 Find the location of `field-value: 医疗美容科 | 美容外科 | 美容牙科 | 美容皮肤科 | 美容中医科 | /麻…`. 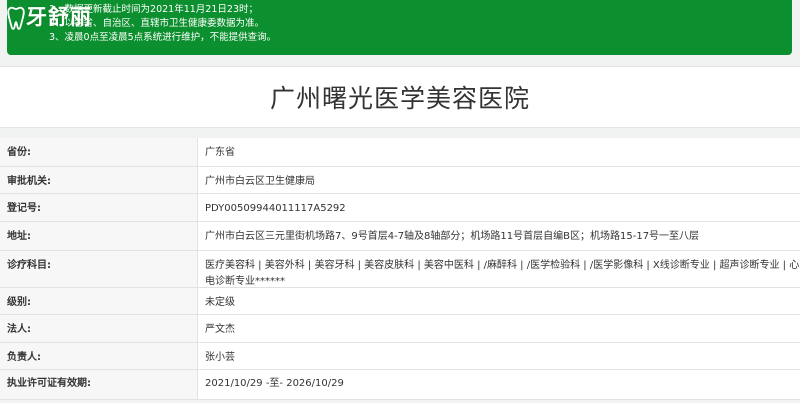

field-value: 医疗美容科 | 美容外科 | 美容牙科 | 美容皮肤科 | 美容中医科 | /麻… is located at coordinates (502, 273).